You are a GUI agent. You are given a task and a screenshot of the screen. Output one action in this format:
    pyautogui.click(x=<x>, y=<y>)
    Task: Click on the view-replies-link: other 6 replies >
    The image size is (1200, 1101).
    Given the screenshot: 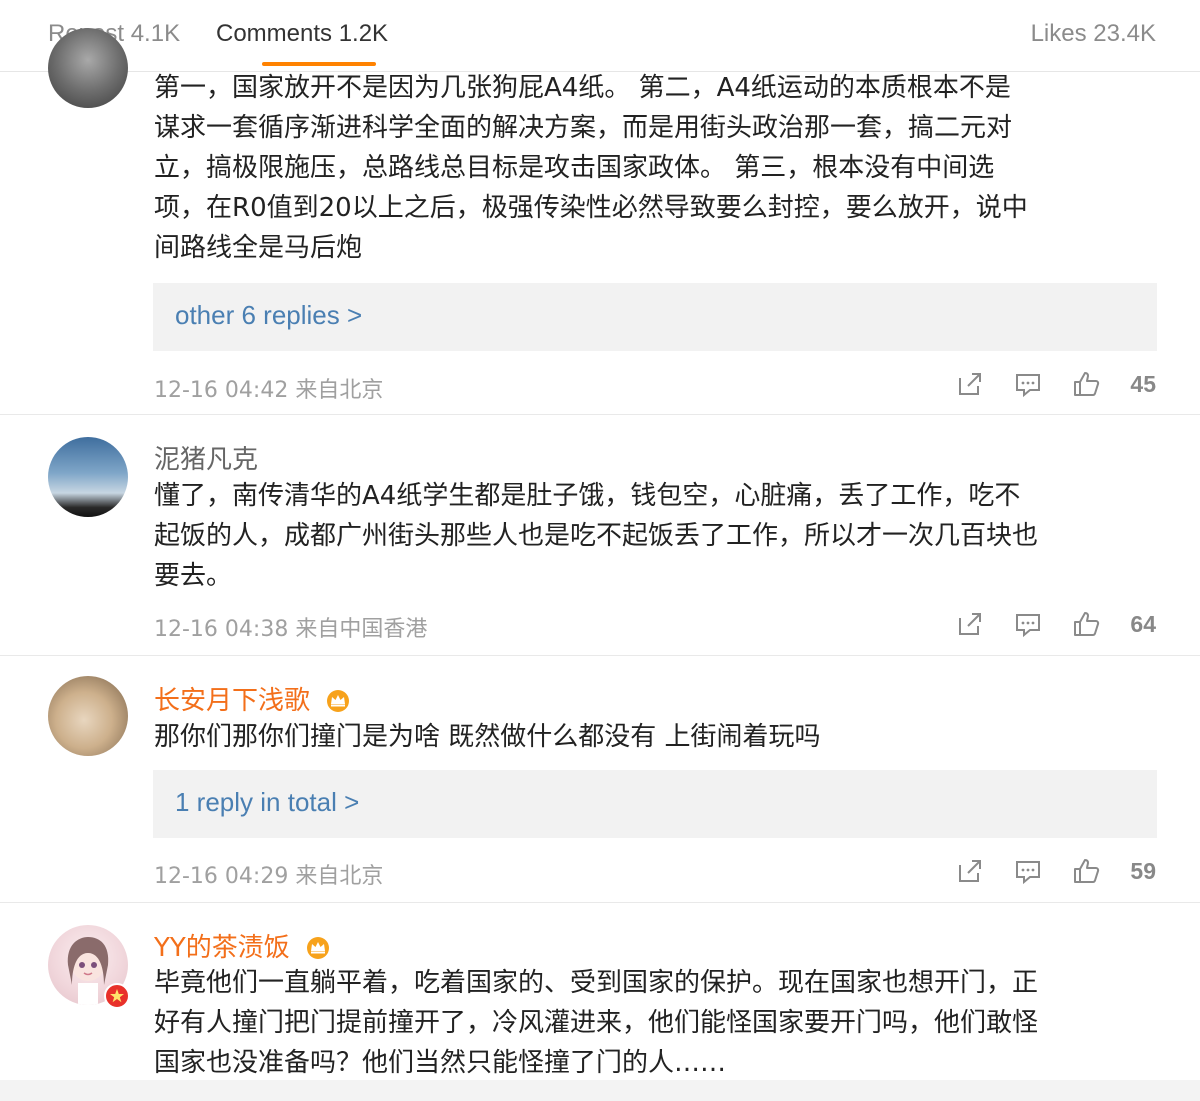 What is the action you would take?
    pyautogui.click(x=268, y=315)
    